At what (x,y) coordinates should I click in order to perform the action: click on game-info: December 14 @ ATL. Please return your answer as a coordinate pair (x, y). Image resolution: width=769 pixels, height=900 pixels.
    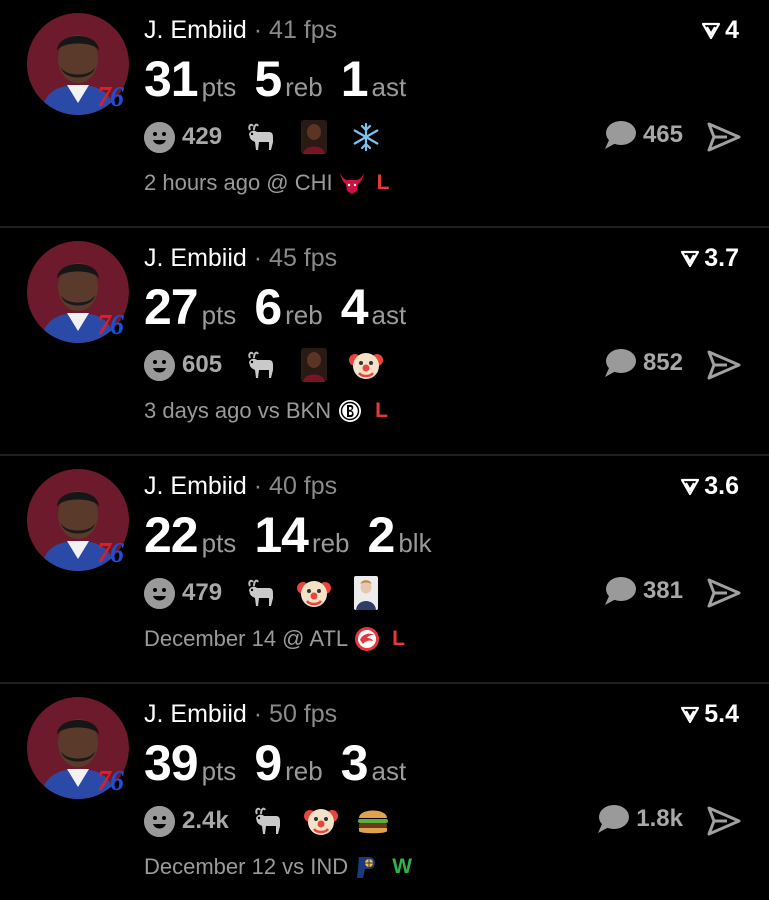
    Looking at the image, I should click on (246, 639).